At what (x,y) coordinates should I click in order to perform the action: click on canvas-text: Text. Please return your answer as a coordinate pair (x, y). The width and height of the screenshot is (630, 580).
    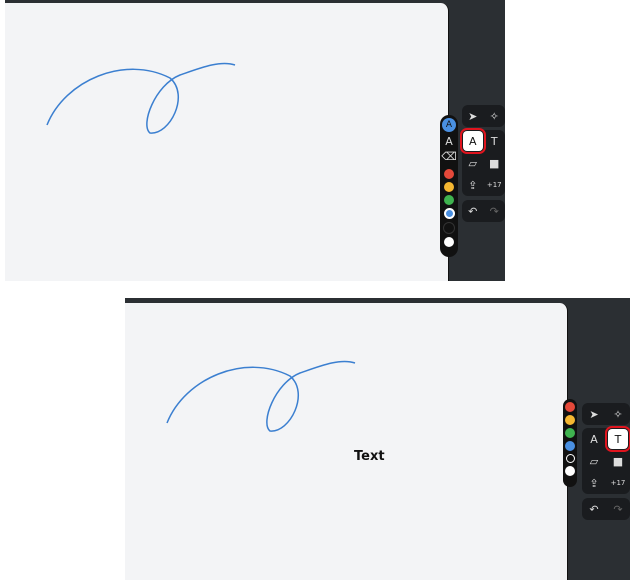
    Looking at the image, I should click on (369, 456).